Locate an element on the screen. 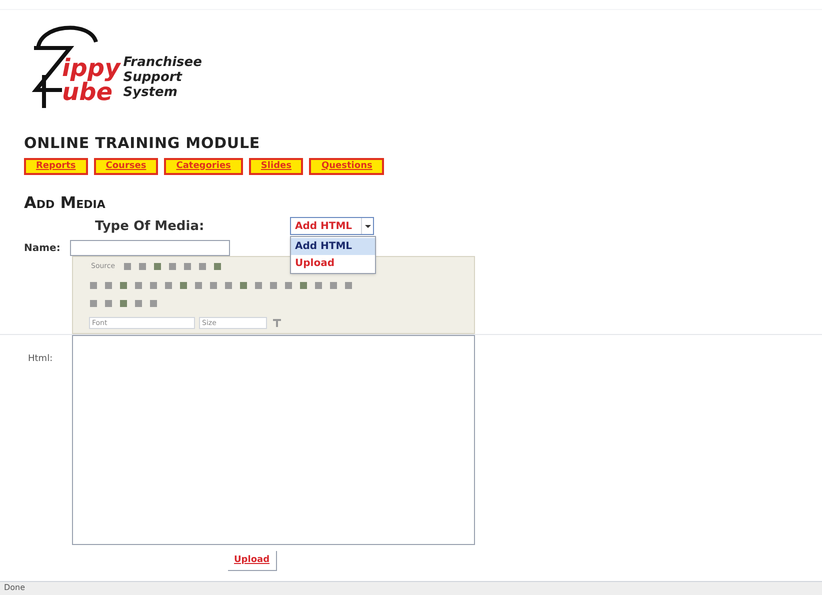 The image size is (822, 595). field-label: Name: is located at coordinates (43, 249).